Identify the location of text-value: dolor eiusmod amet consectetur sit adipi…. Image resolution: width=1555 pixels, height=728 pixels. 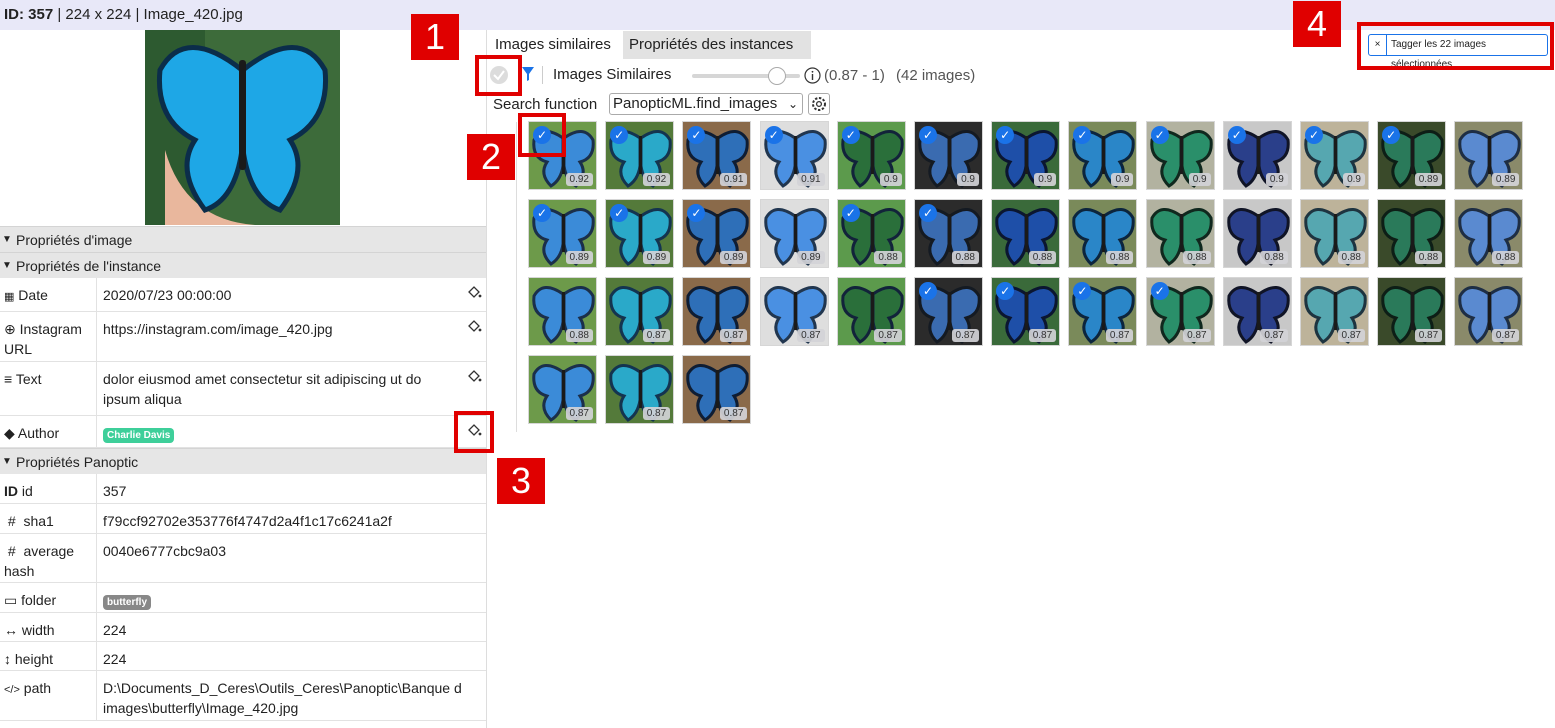
(279, 388).